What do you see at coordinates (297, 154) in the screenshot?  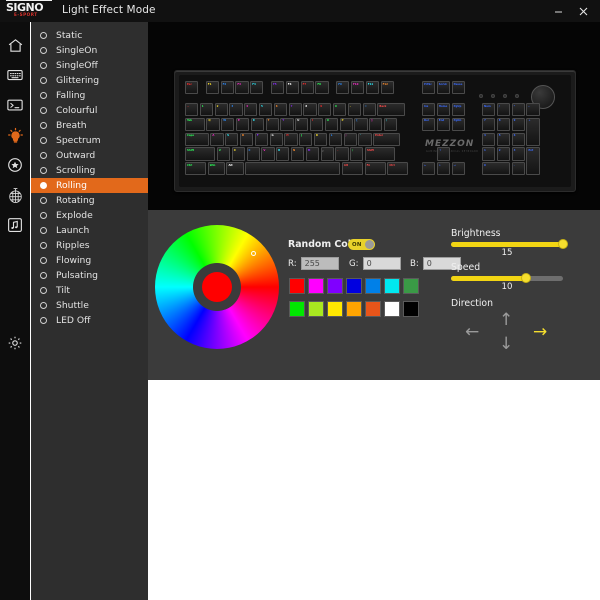 I see `keyboard-key: N` at bounding box center [297, 154].